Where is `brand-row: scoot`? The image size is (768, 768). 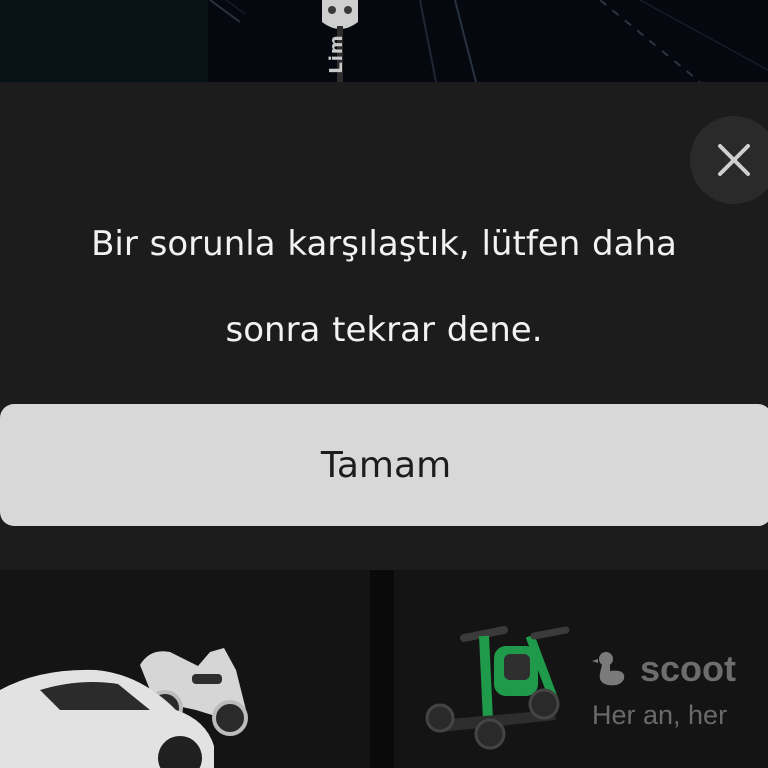
brand-row: scoot is located at coordinates (664, 669).